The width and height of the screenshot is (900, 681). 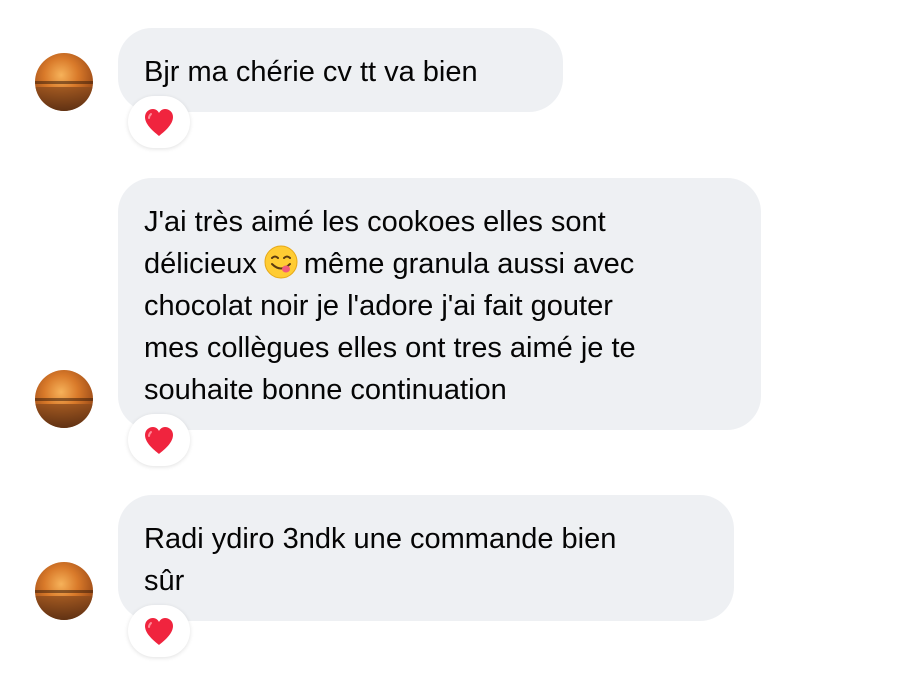 I want to click on message-bubble: Bjr ma chérie cv tt va bien, so click(x=340, y=70).